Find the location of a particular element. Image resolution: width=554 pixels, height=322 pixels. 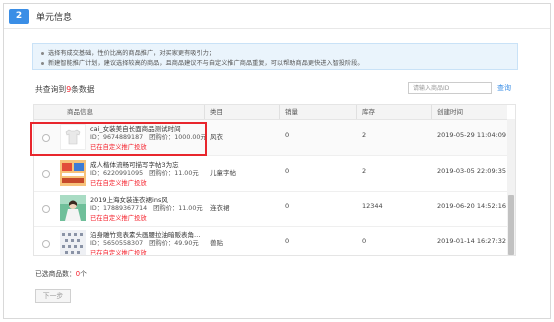

search-button: 查询 is located at coordinates (504, 88).